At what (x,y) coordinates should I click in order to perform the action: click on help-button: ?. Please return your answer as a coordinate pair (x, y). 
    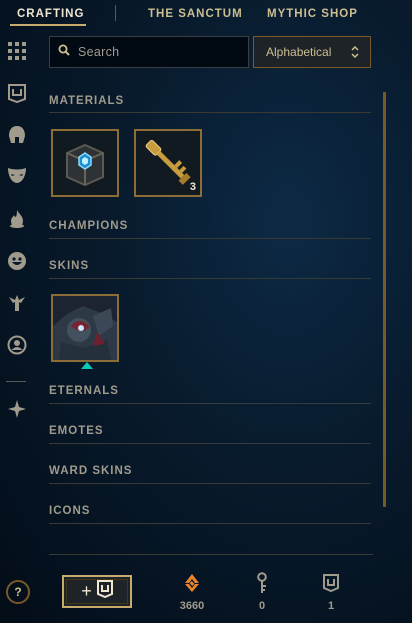
    Looking at the image, I should click on (18, 592).